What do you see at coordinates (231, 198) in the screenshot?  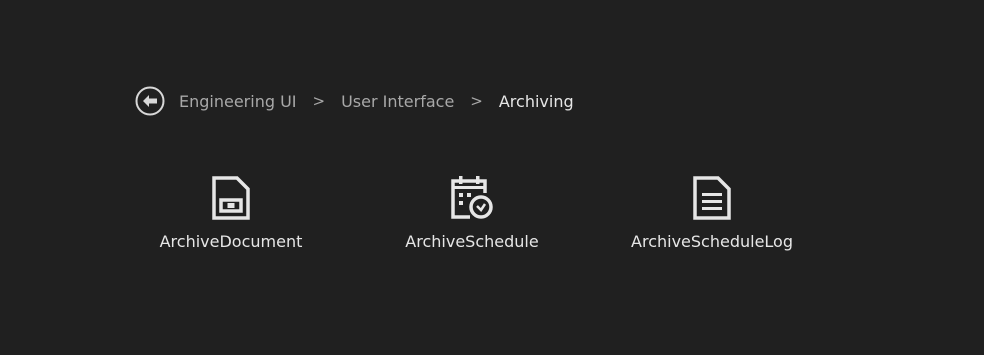 I see `archive-document-icon` at bounding box center [231, 198].